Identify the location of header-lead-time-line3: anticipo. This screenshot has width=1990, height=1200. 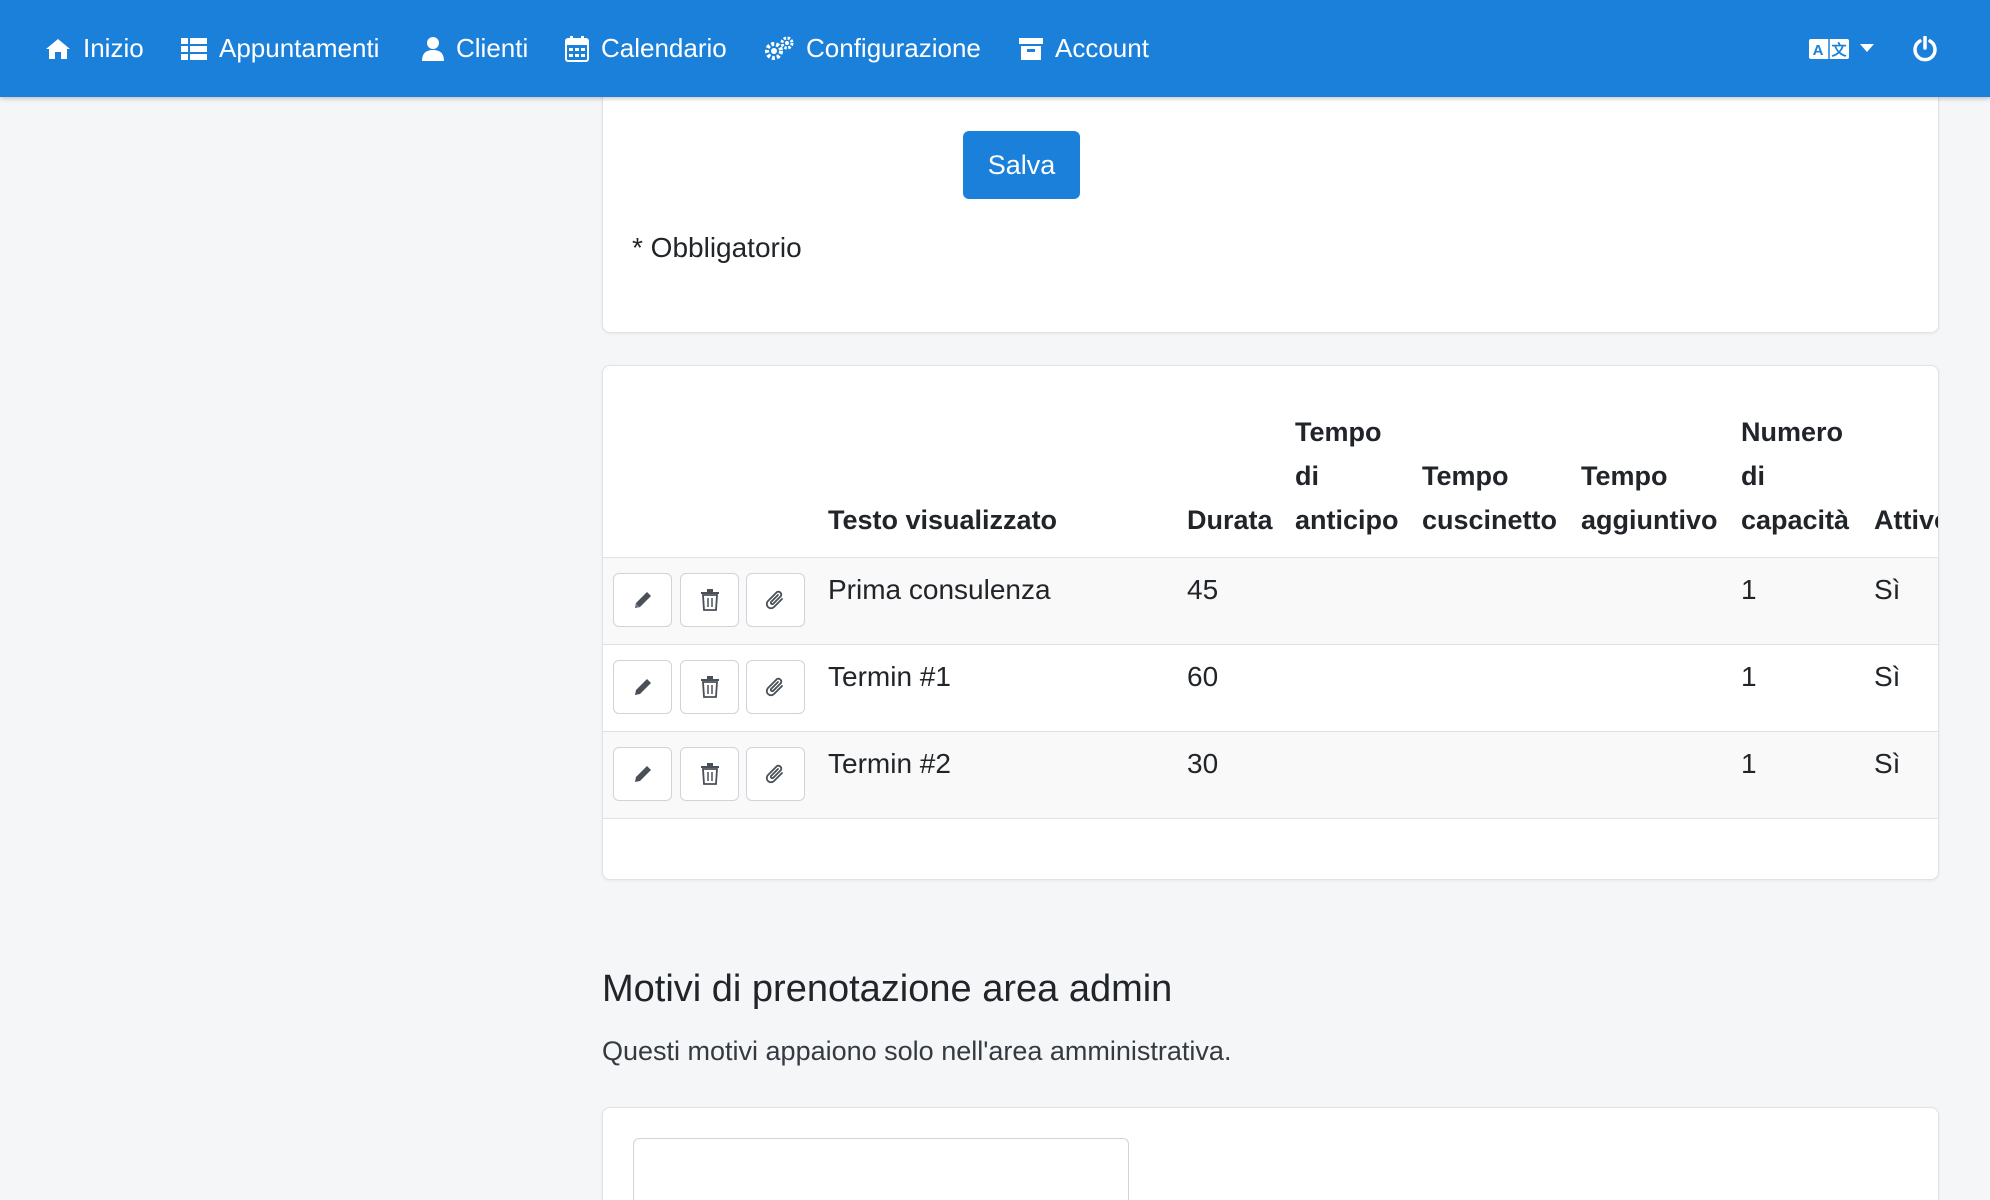
(1347, 520).